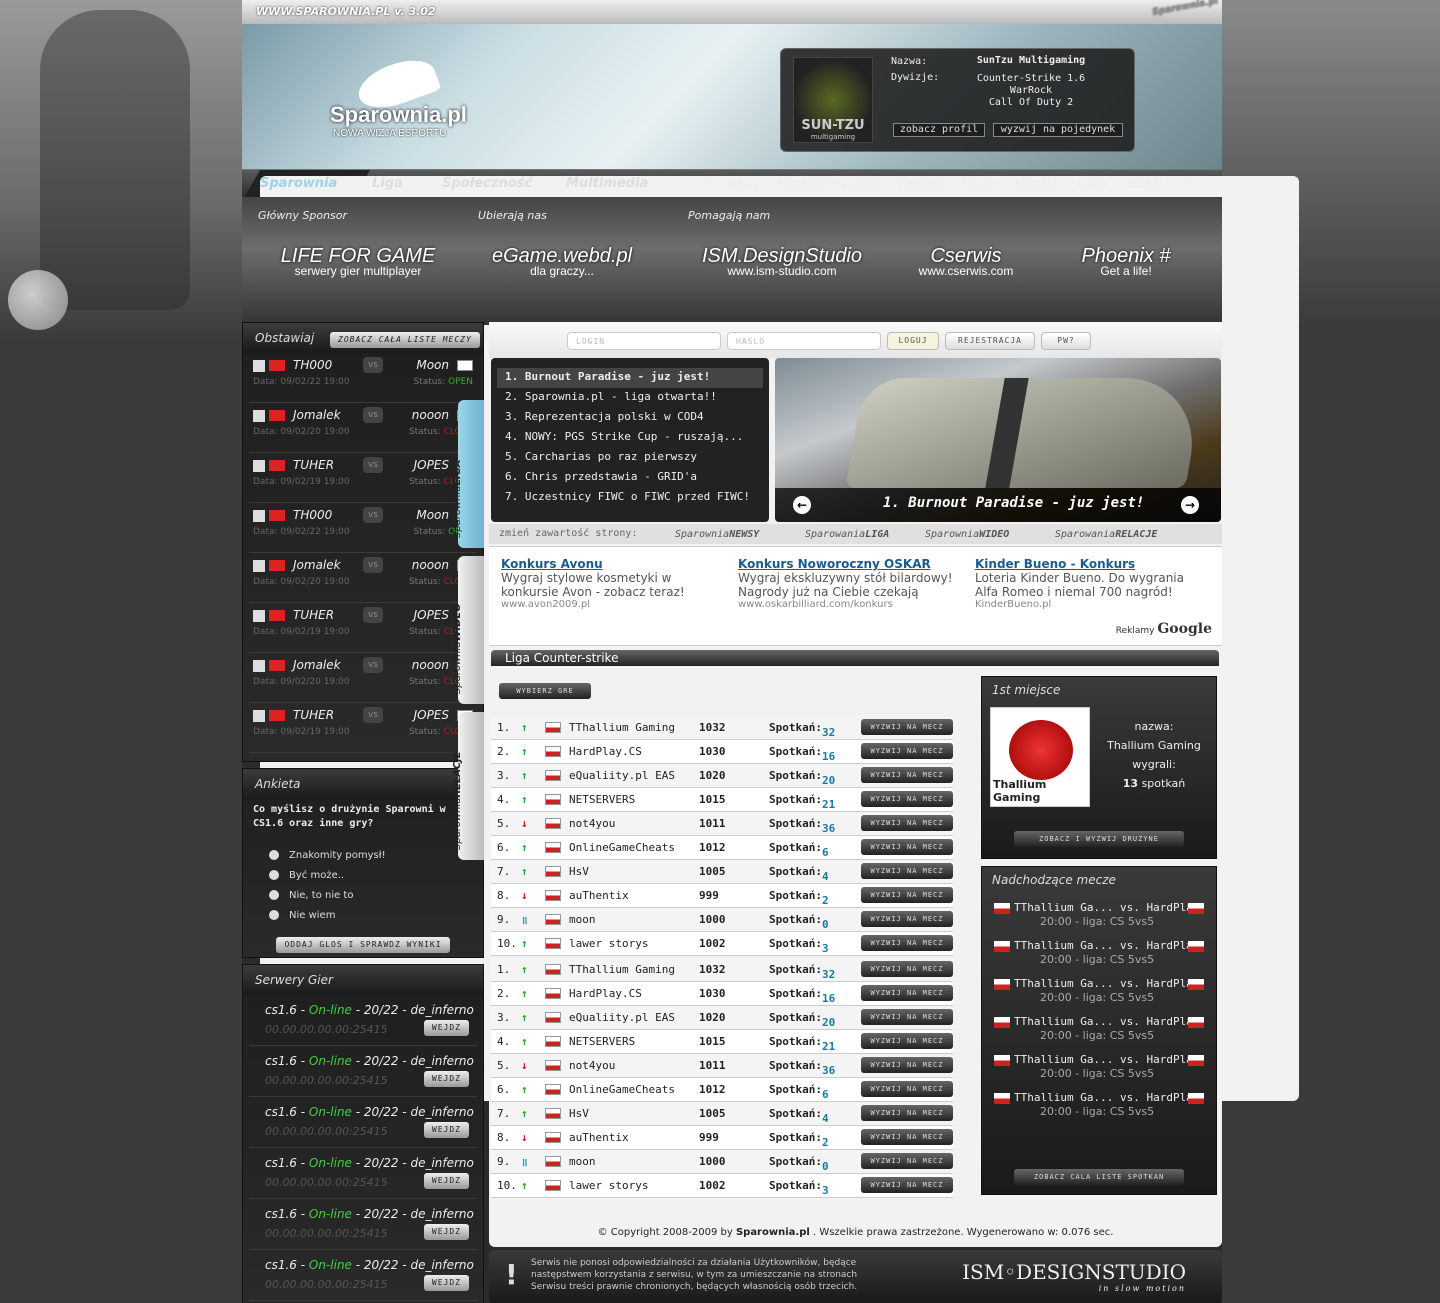  I want to click on tab-sparownia-liga: SparowniaLIGA, so click(468, 474).